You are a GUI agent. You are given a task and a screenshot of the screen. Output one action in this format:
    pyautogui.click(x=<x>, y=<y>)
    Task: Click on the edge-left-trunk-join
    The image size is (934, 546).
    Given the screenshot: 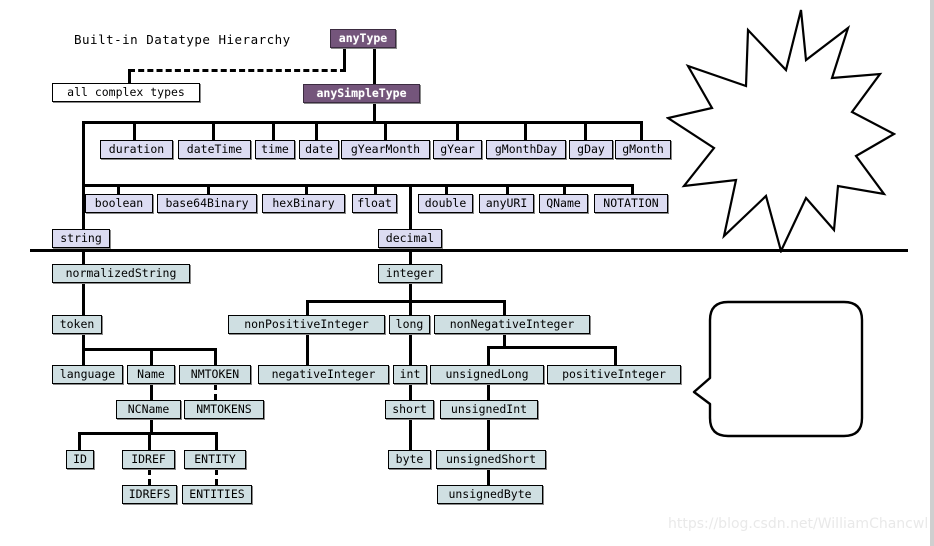 What is the action you would take?
    pyautogui.click(x=97, y=122)
    